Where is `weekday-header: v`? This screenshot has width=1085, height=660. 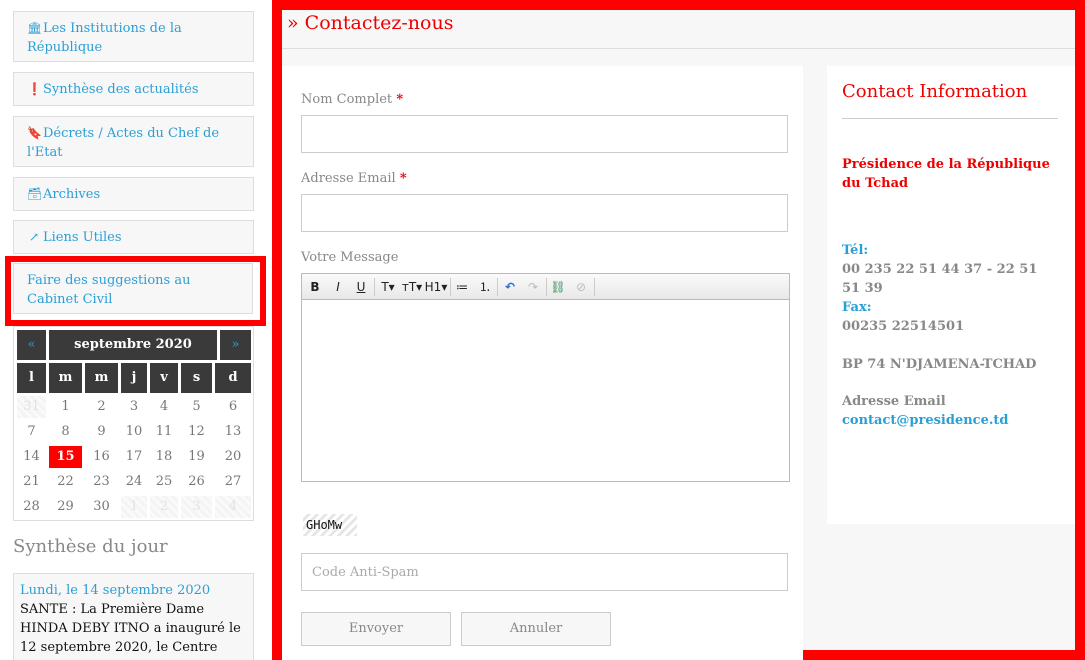
weekday-header: v is located at coordinates (164, 378).